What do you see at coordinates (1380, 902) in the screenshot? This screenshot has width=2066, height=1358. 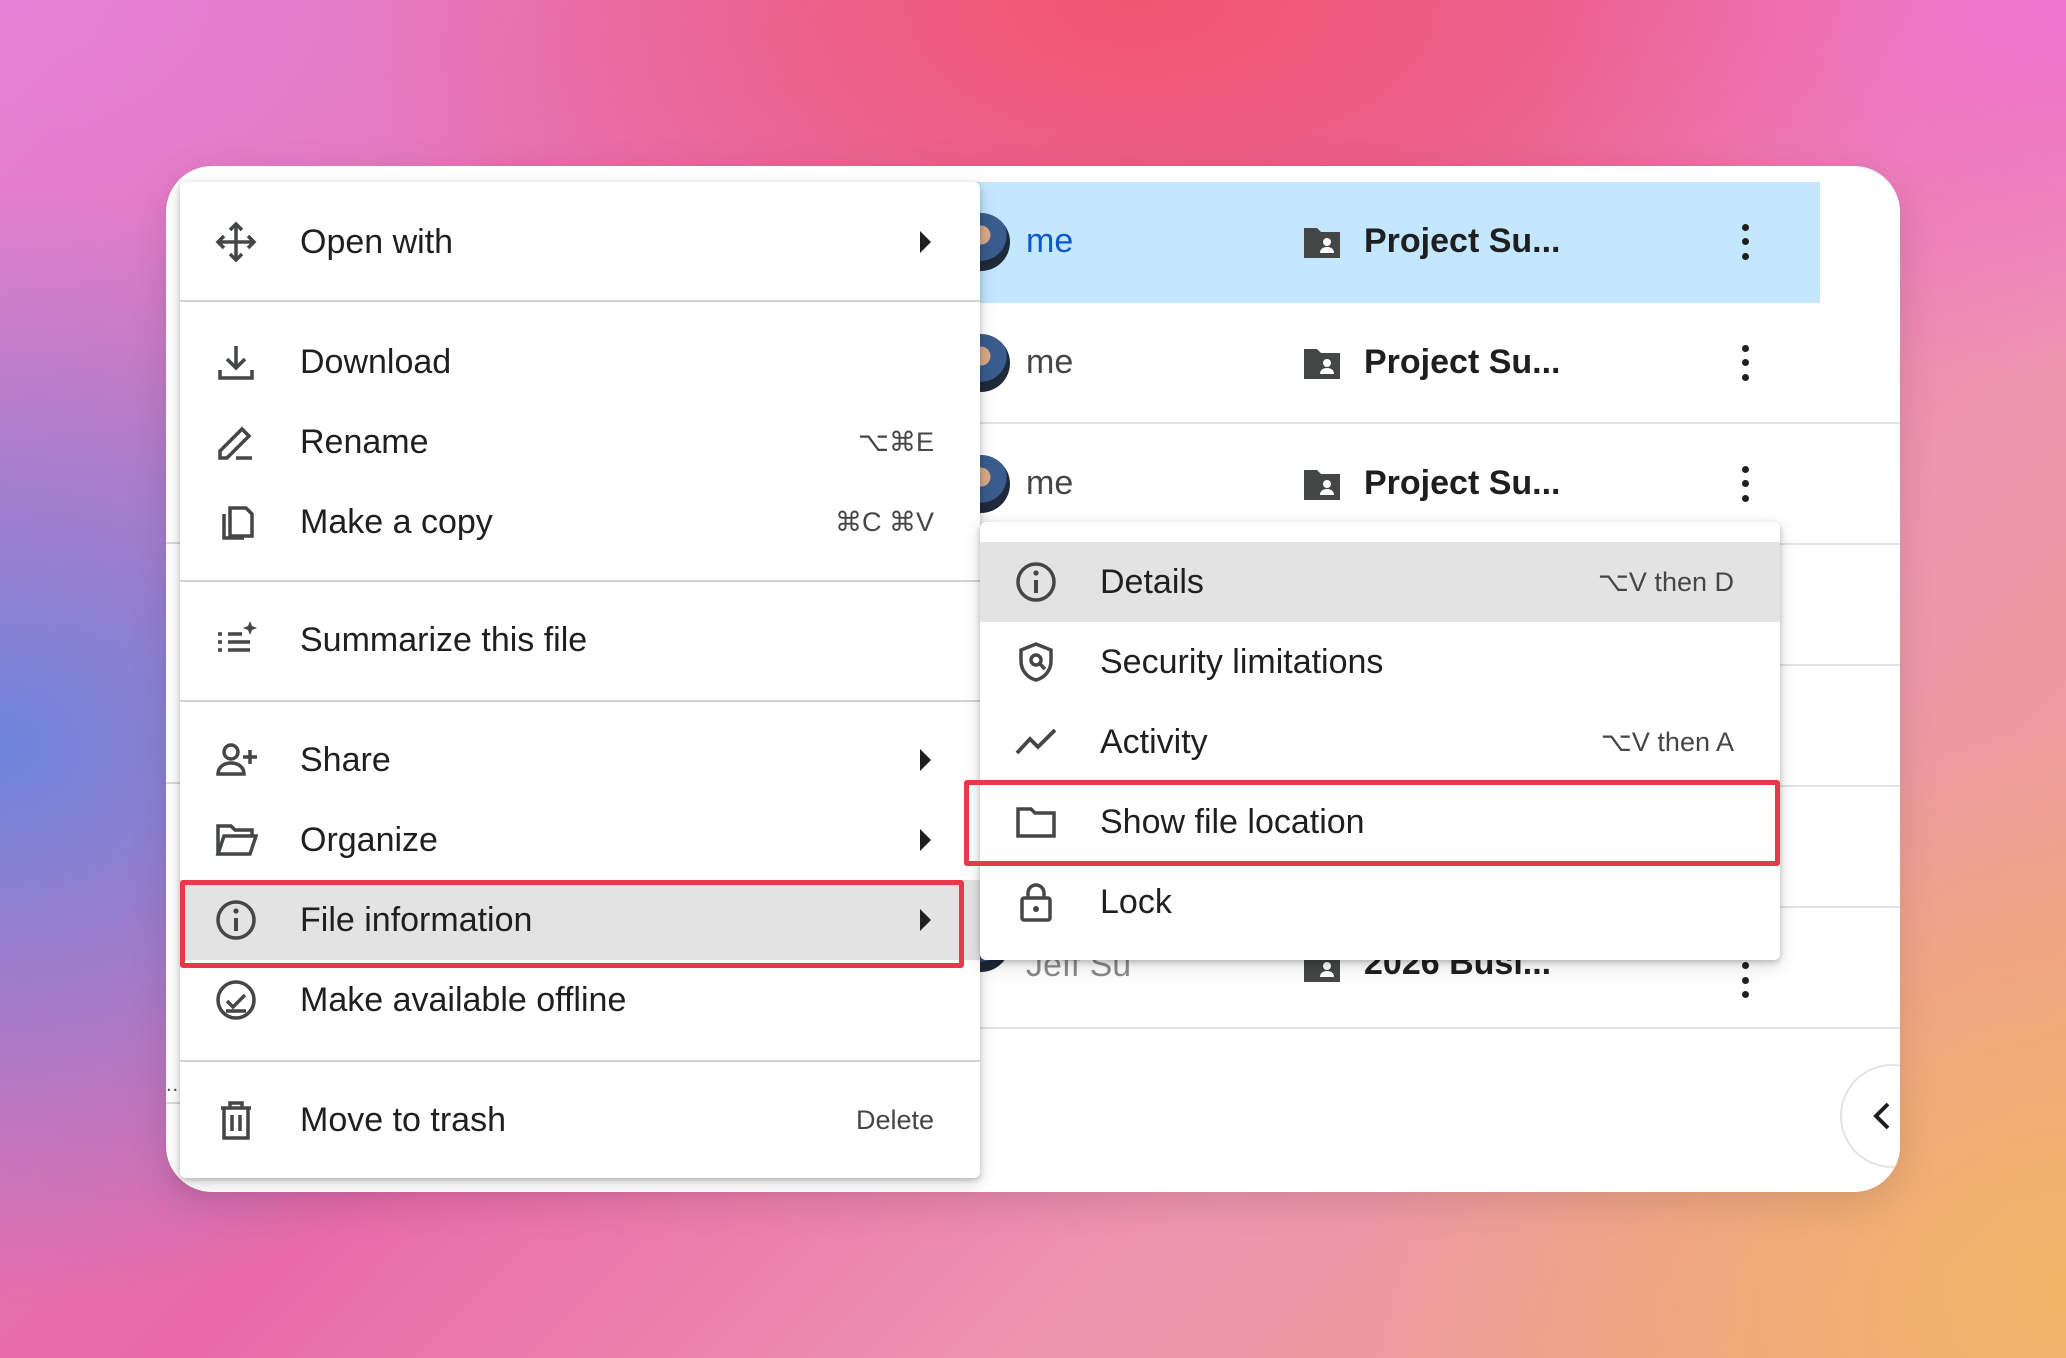 I see `submenu-item-lock: Lock` at bounding box center [1380, 902].